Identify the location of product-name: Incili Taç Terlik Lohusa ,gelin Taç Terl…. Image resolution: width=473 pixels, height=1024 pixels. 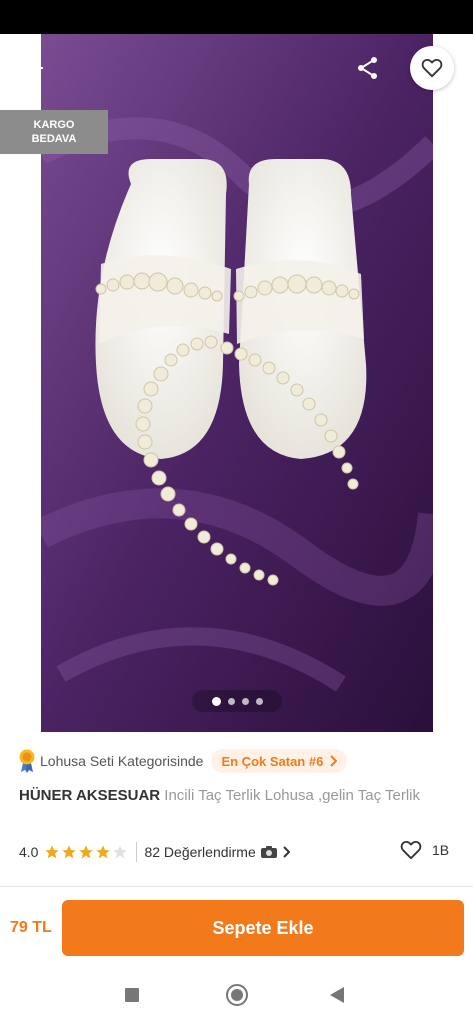
(292, 795).